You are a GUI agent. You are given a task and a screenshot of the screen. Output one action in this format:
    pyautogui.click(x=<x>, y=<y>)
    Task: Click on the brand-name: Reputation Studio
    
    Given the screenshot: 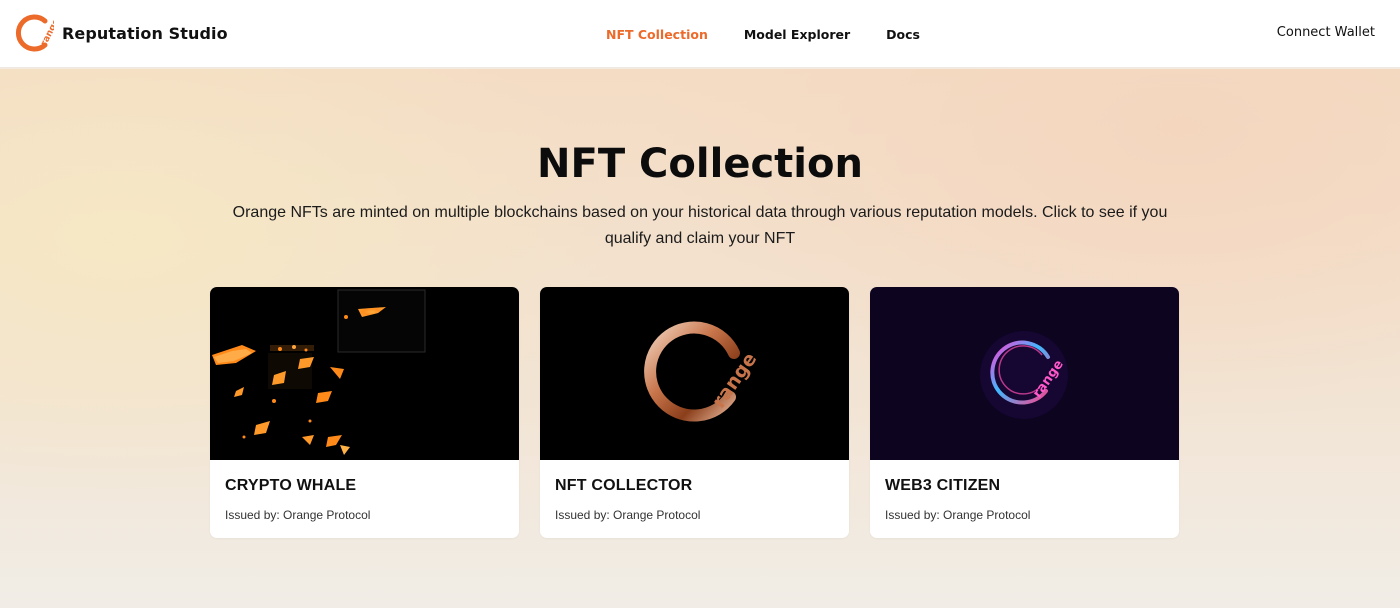 What is the action you would take?
    pyautogui.click(x=145, y=33)
    